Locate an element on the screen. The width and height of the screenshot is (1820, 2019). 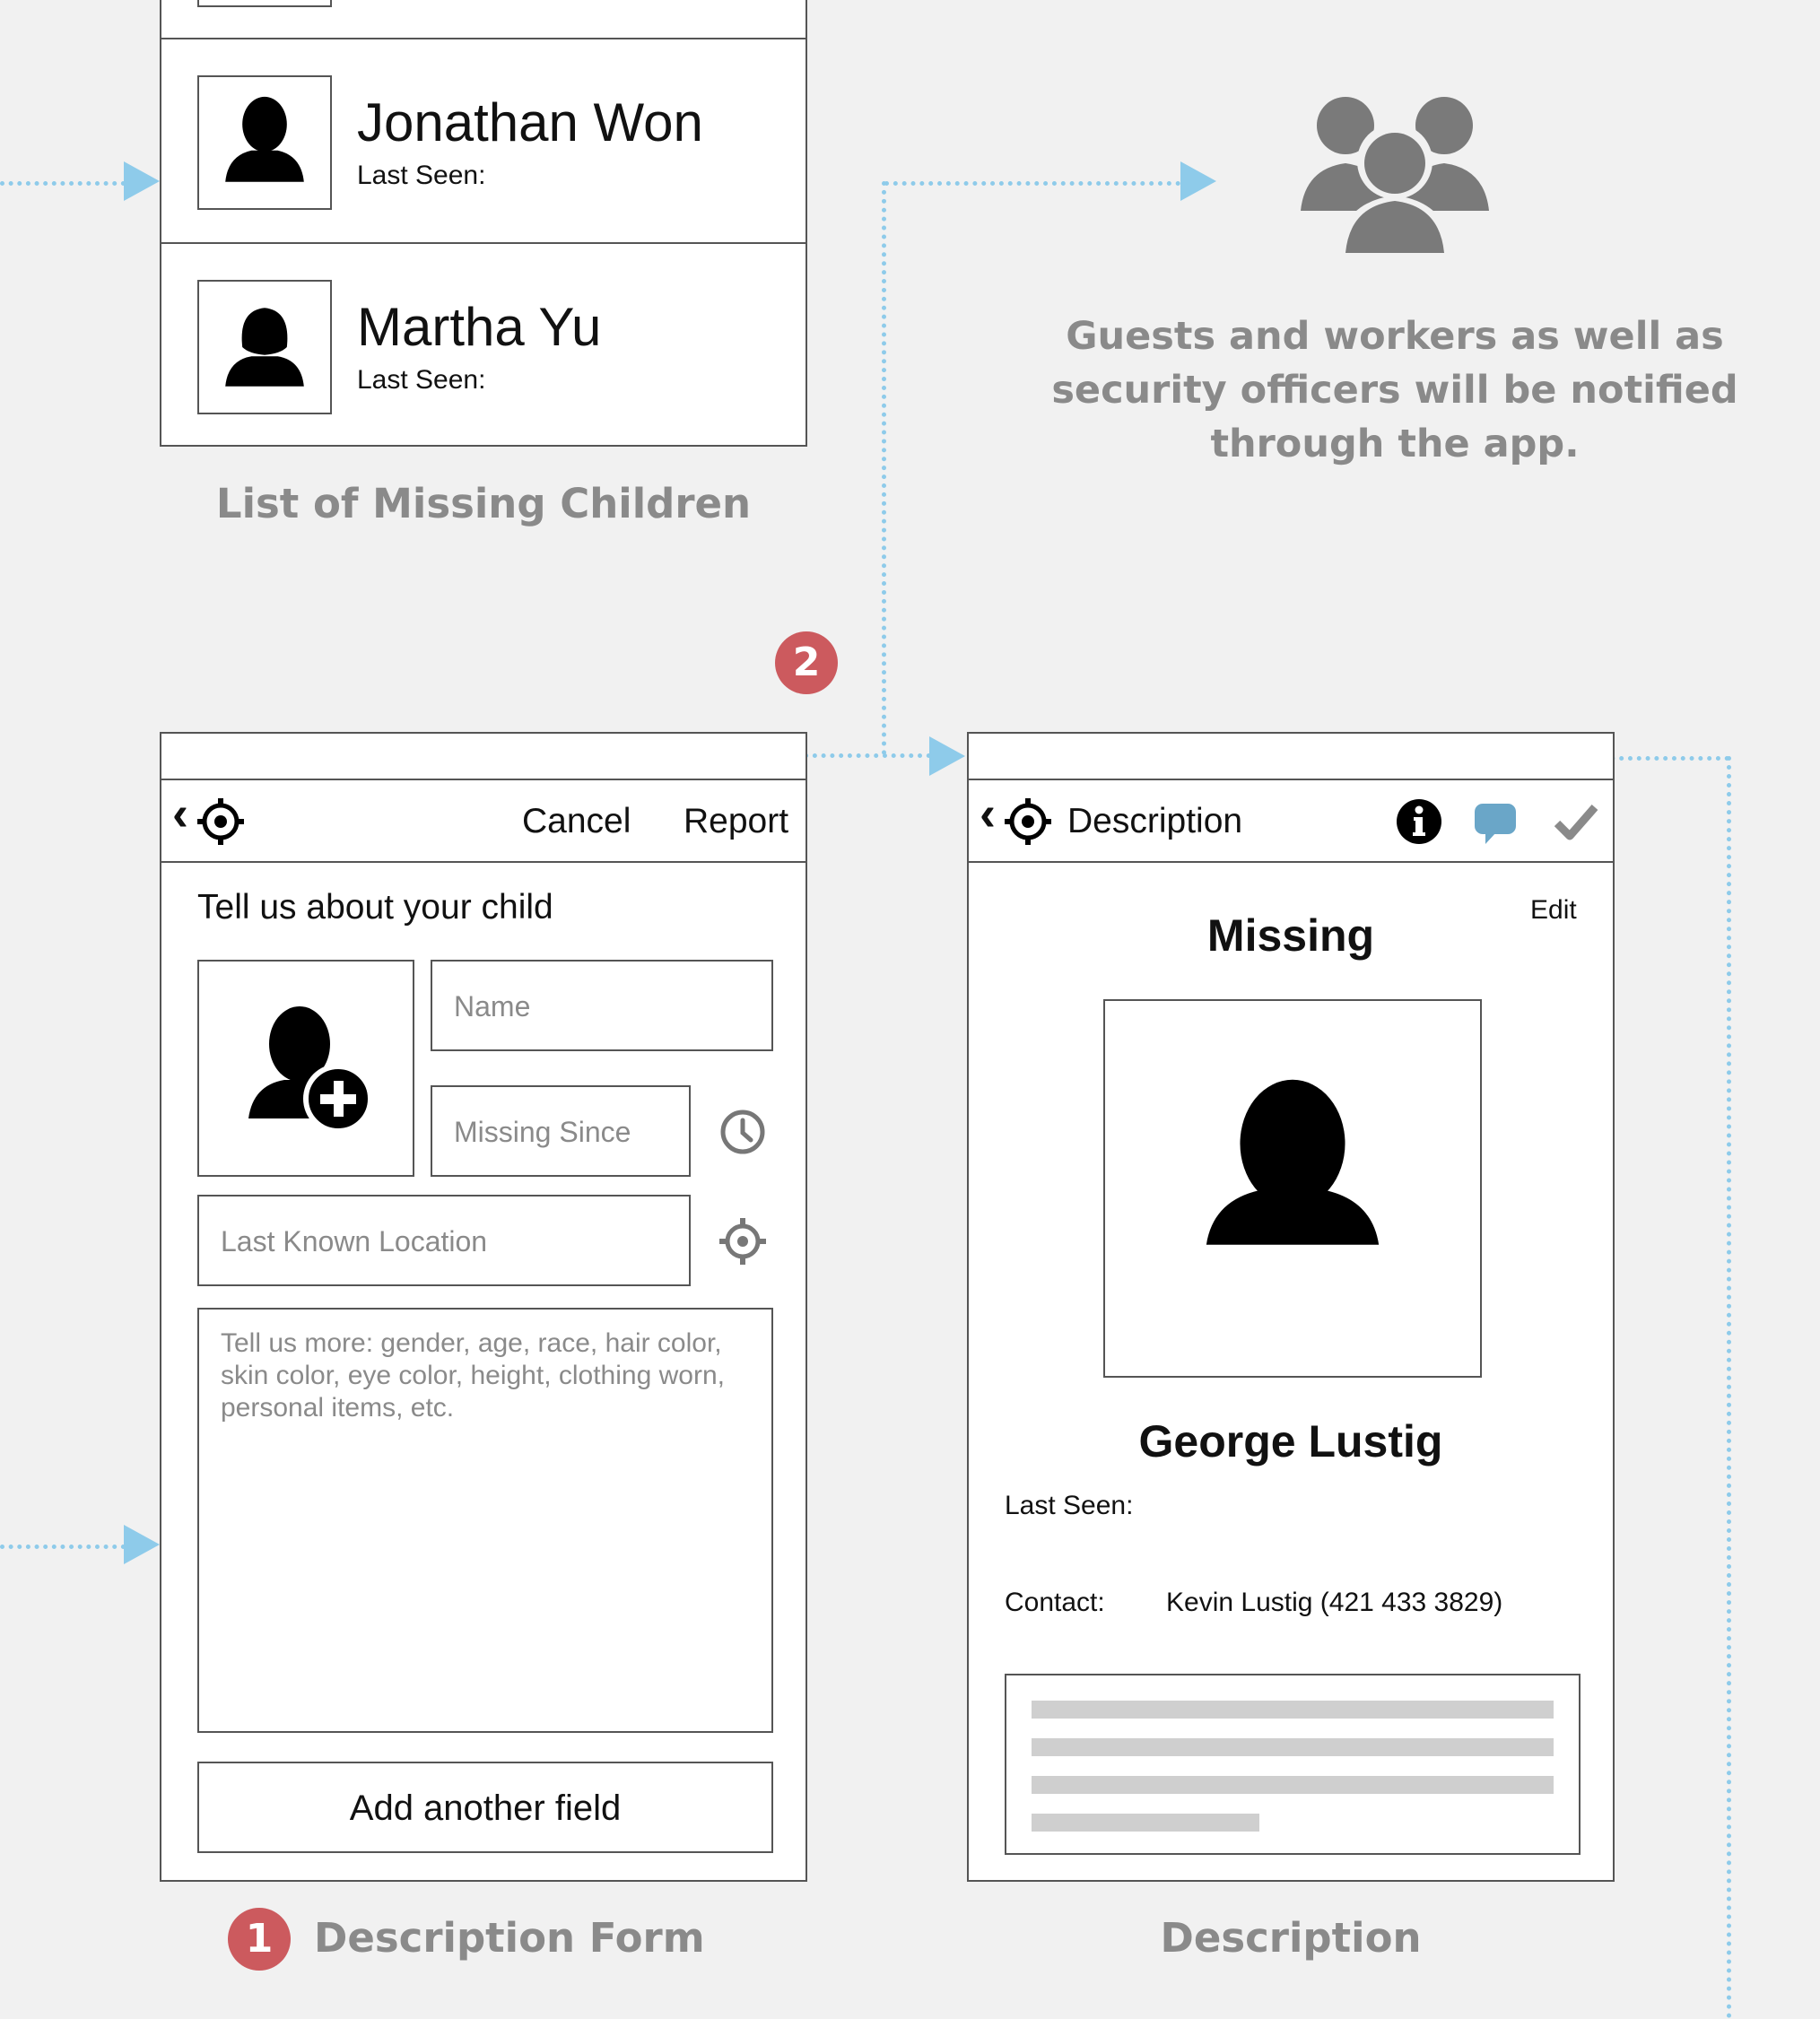
report-button: Report is located at coordinates (736, 822).